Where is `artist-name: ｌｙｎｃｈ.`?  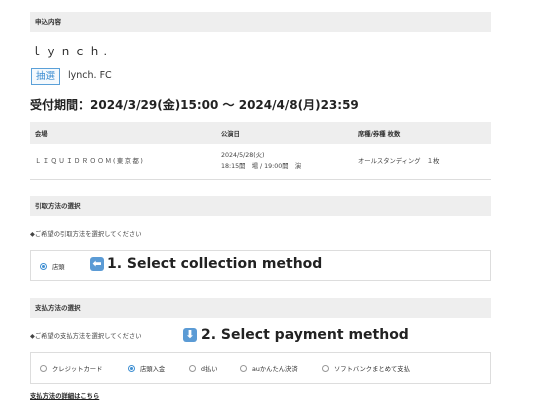
artist-name: ｌｙｎｃｈ. is located at coordinates (71, 51).